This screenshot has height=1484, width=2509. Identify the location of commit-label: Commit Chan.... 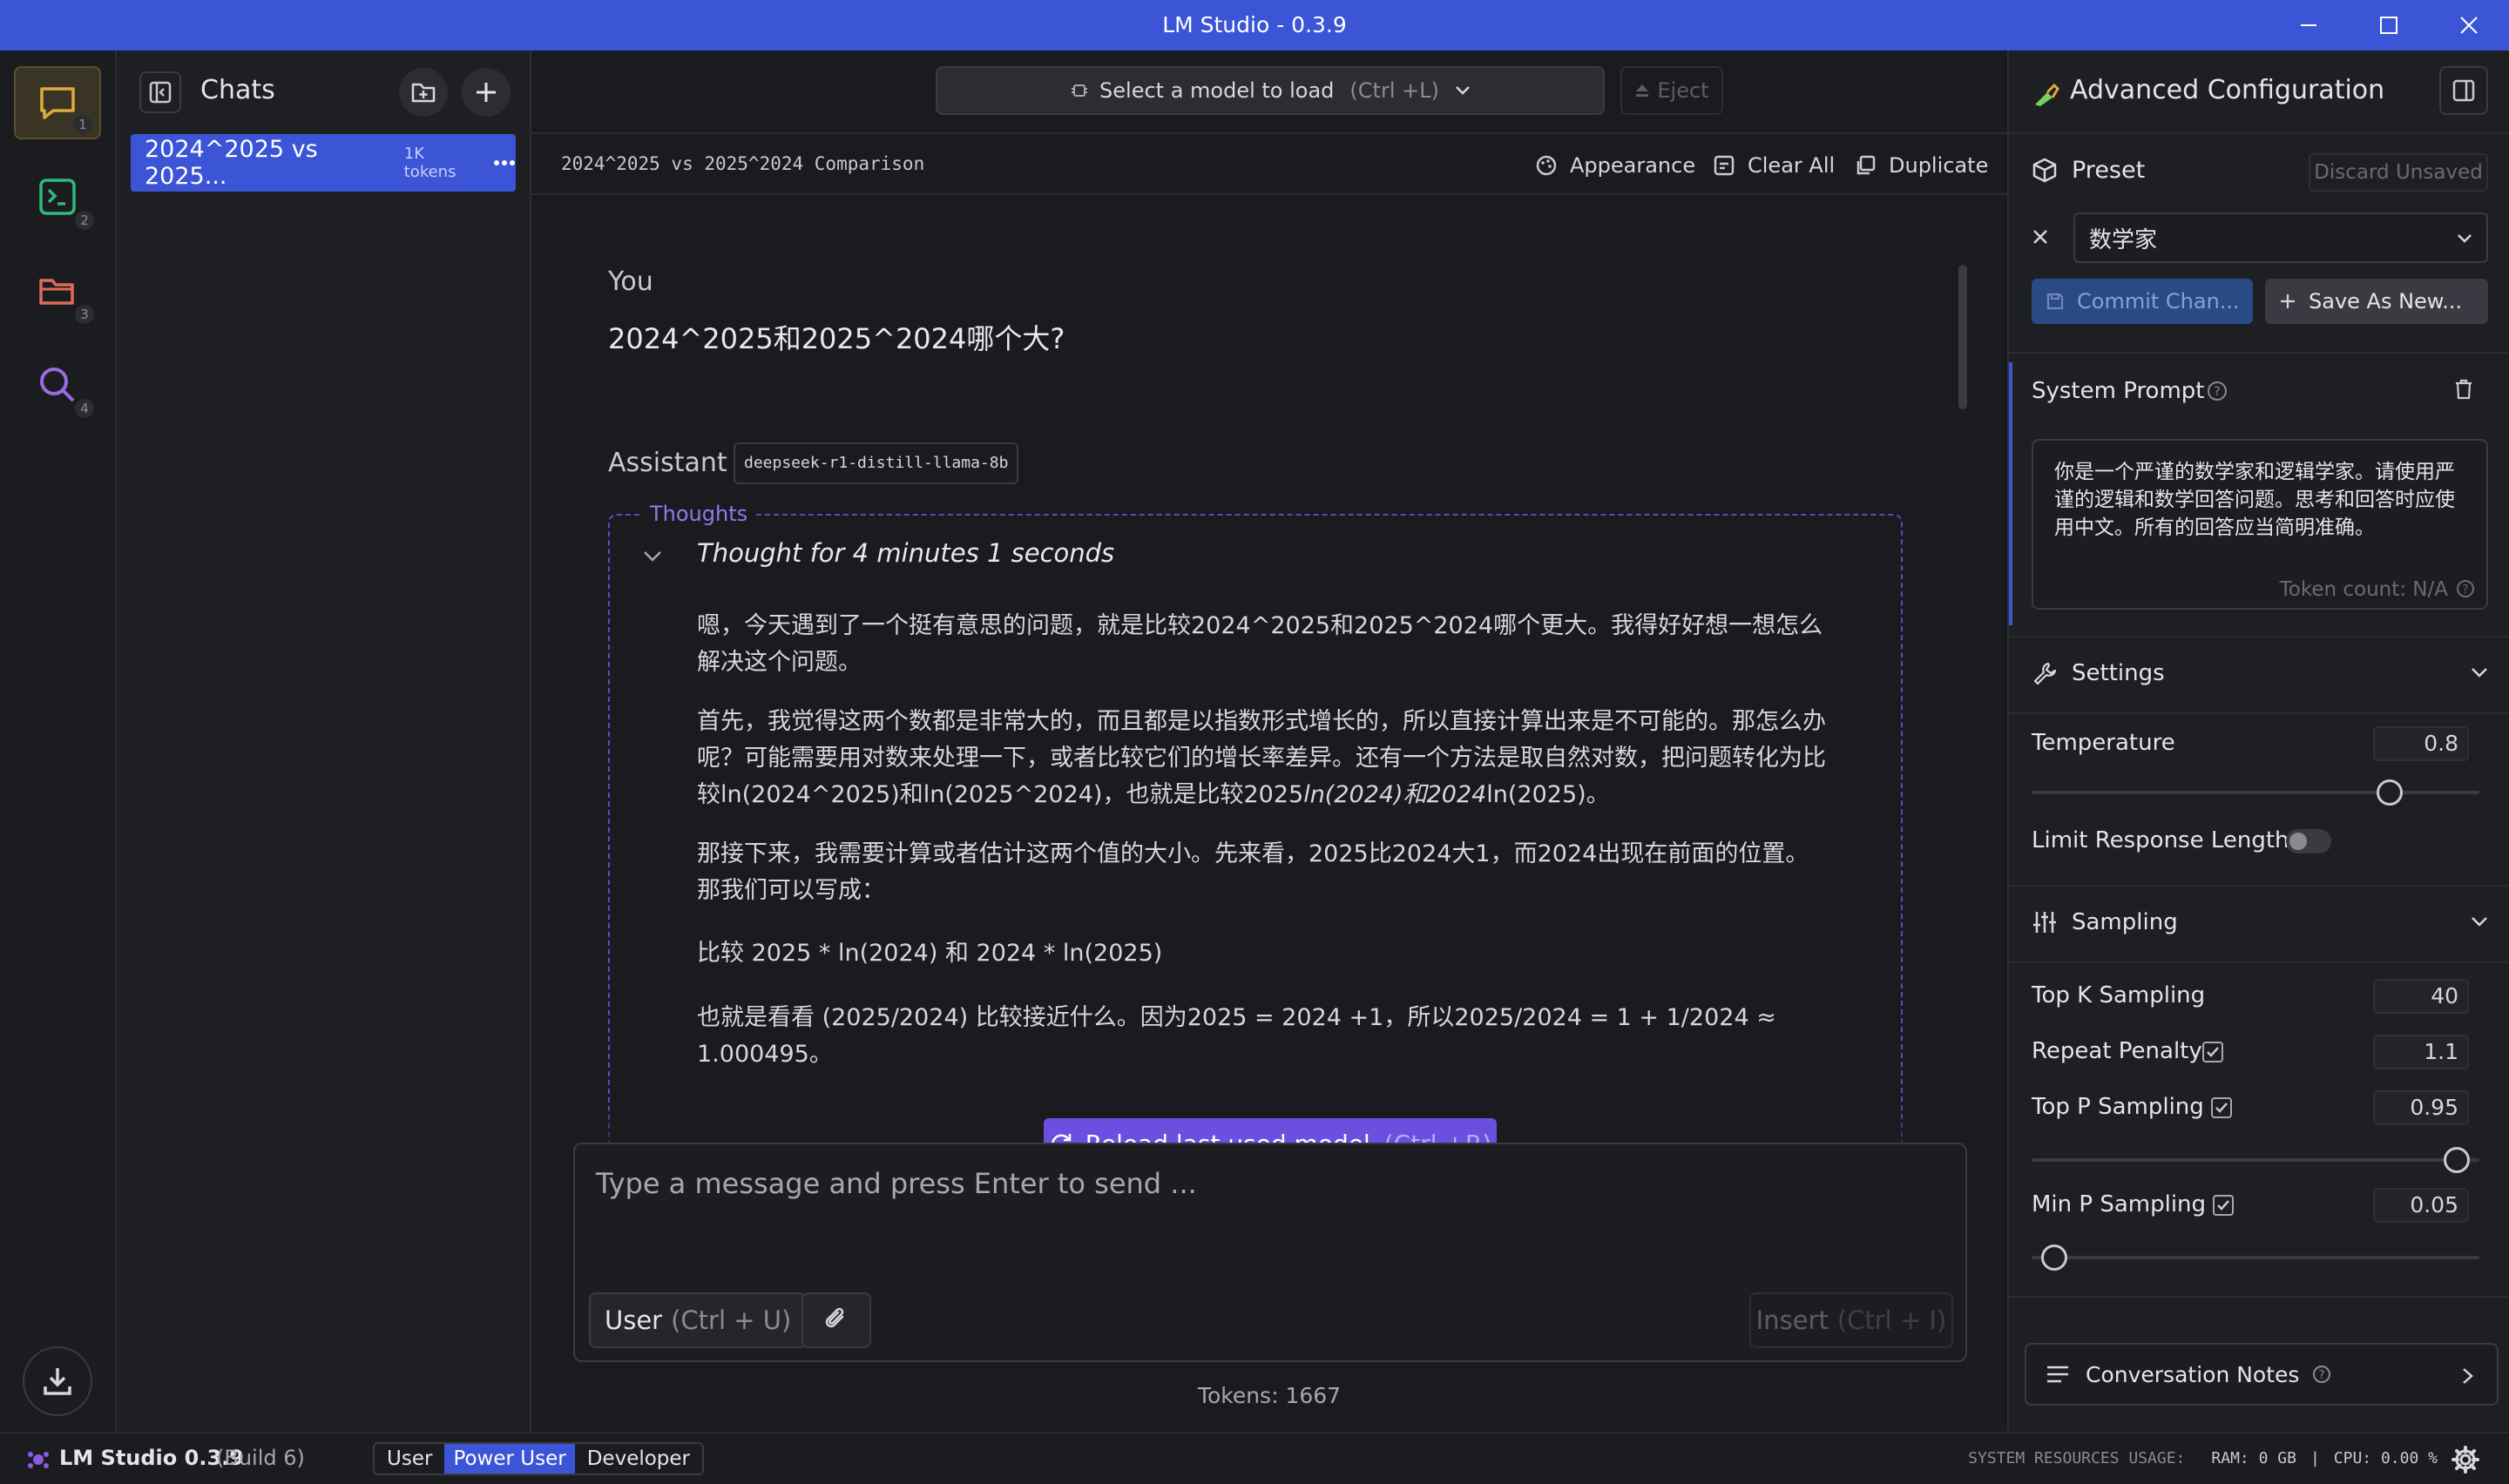
(2158, 302).